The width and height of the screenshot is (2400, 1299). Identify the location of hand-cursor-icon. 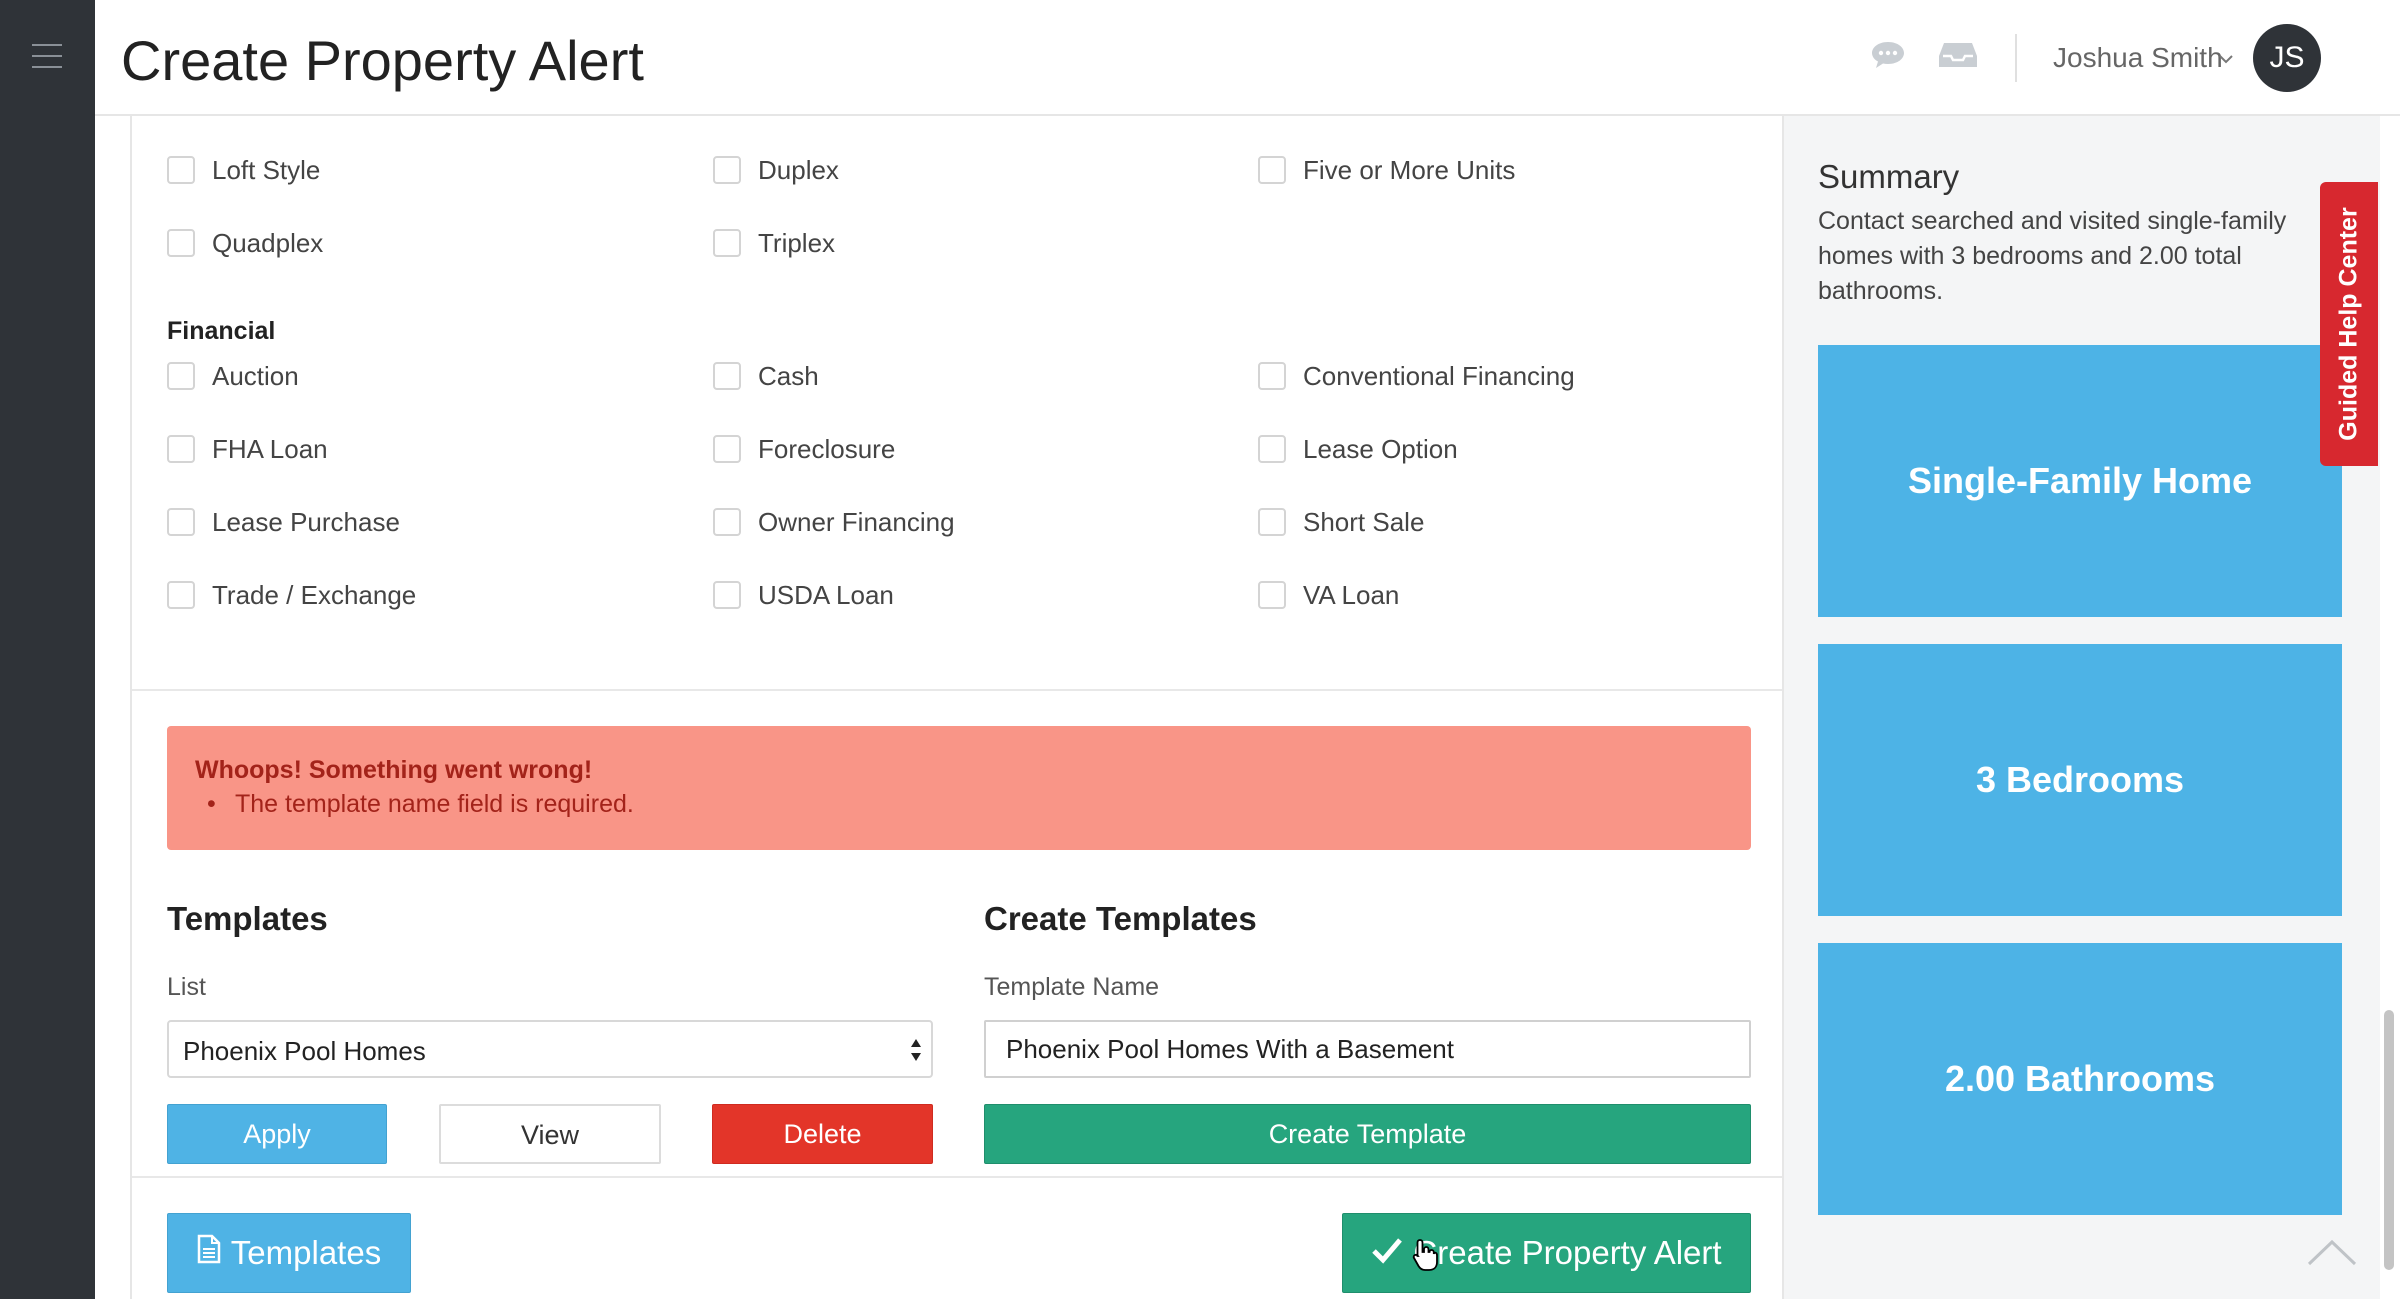
(1425, 1257).